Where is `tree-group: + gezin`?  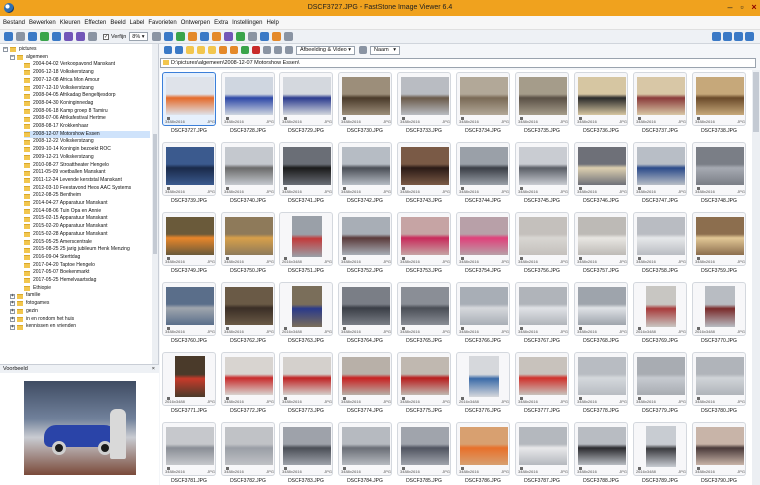
tree-group: + gezin is located at coordinates (80, 312).